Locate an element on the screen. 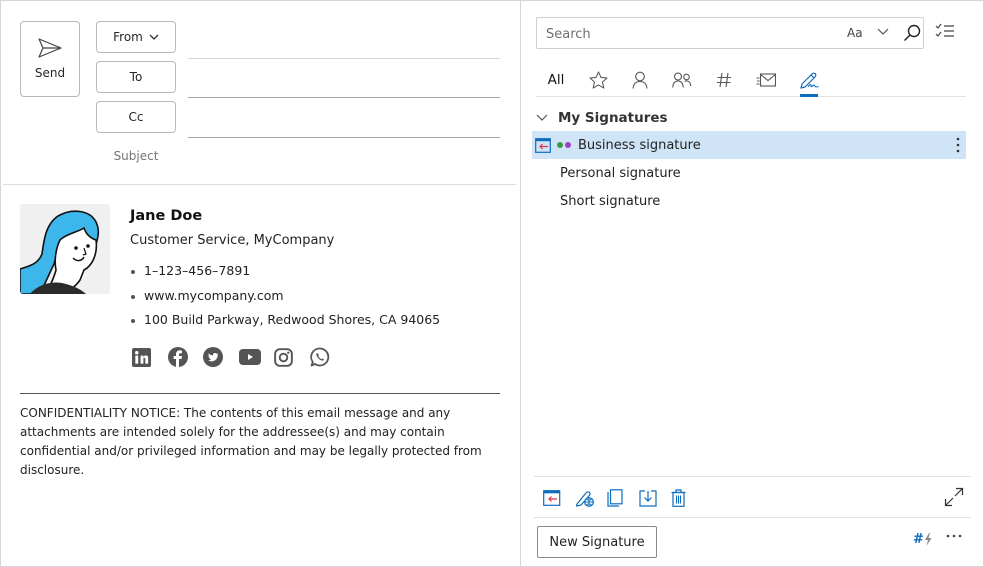  tab-signatures is located at coordinates (809, 81).